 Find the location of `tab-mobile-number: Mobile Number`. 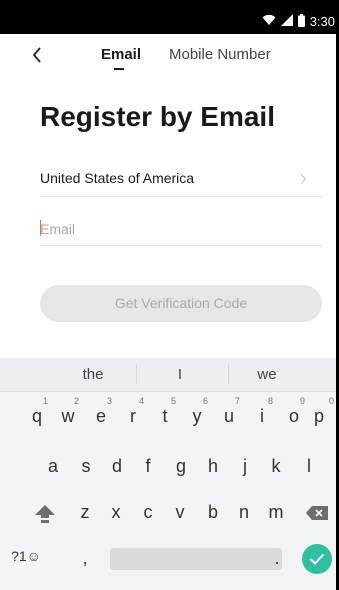

tab-mobile-number: Mobile Number is located at coordinates (220, 54).